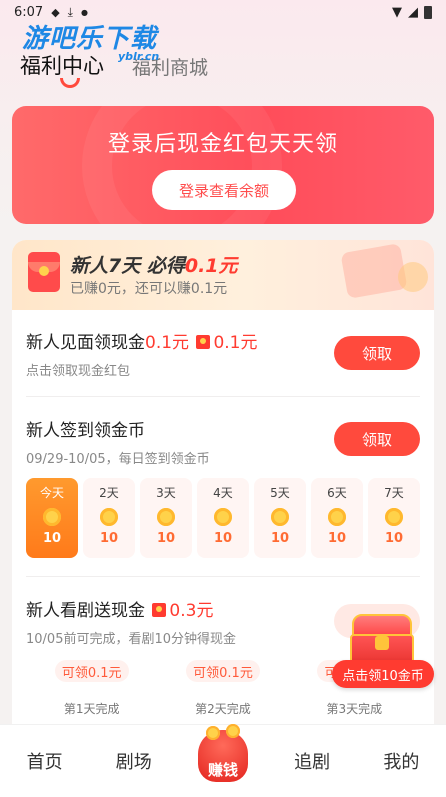  I want to click on tab-earn: 赚钱, so click(223, 760).